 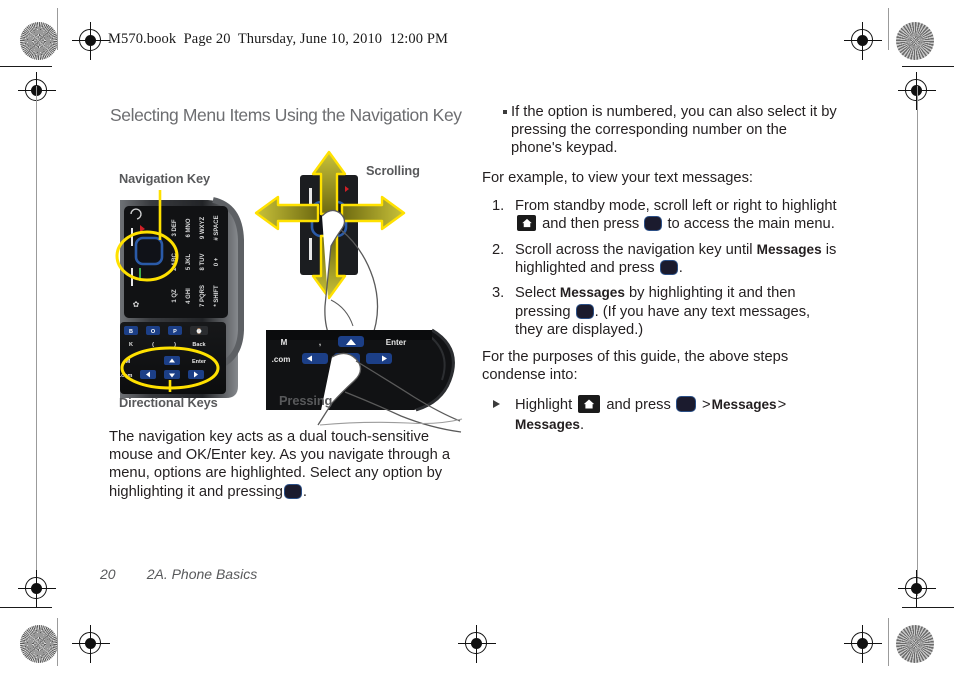 I want to click on trim-line-left-lower-h, so click(x=26, y=607).